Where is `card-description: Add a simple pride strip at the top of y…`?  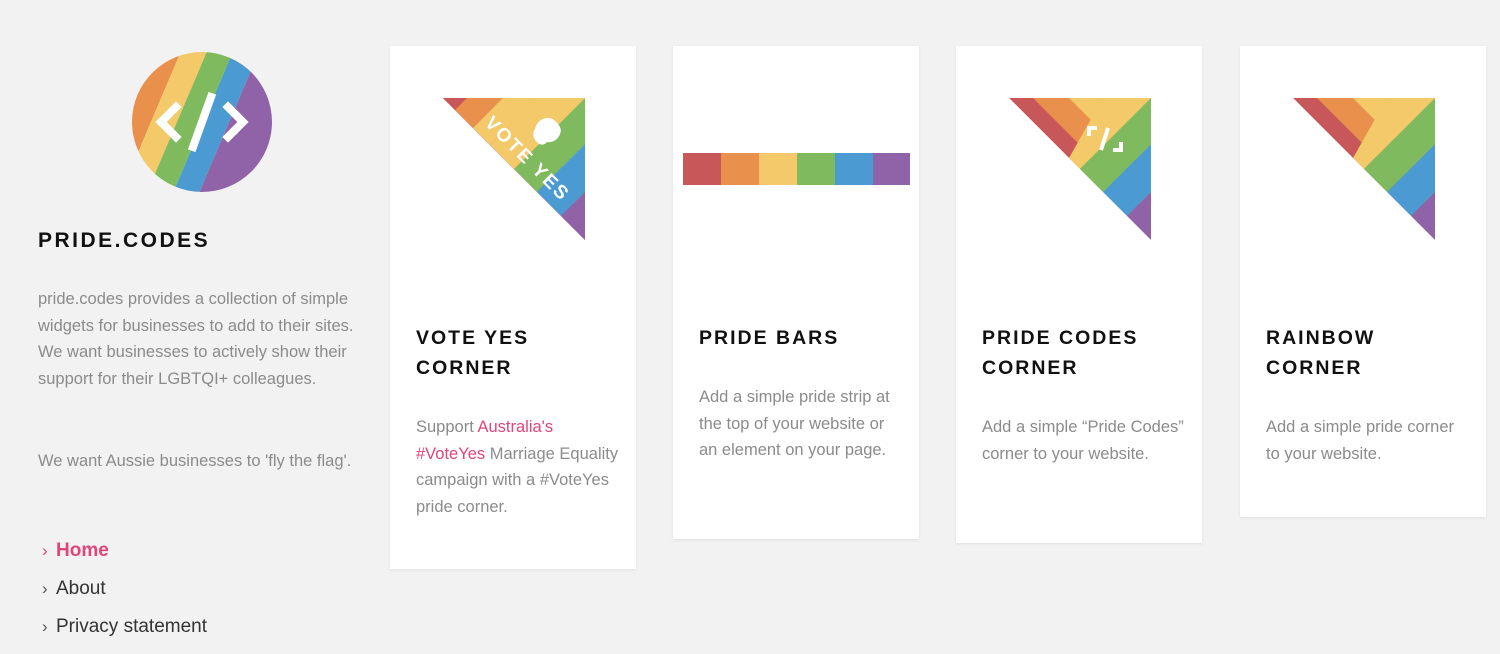 card-description: Add a simple pride strip at the top of y… is located at coordinates (794, 423).